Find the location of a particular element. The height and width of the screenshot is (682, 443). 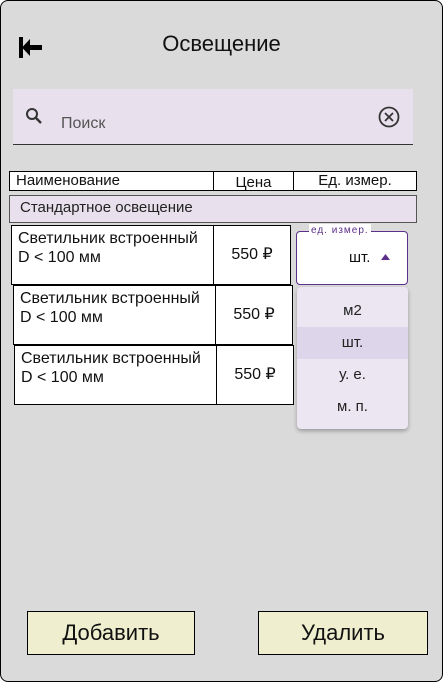

unit-dropdown-menu: м2 шт. у. е. м. п. is located at coordinates (352, 358).